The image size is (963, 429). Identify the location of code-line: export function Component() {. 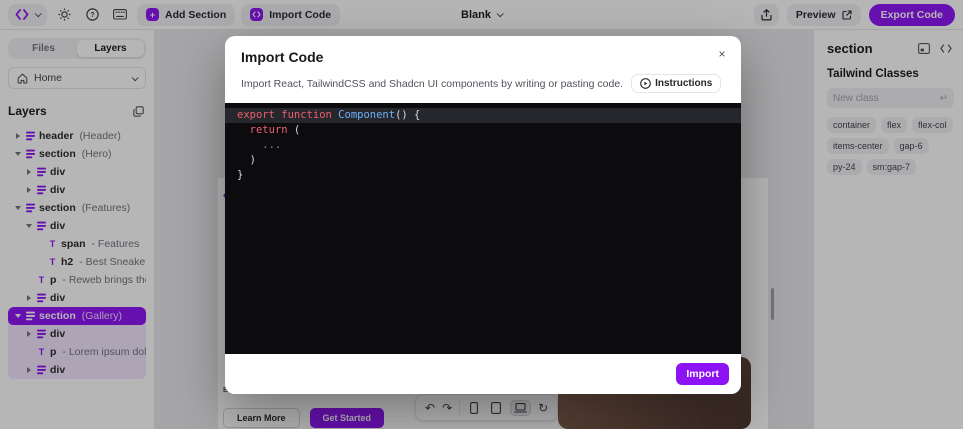
(483, 115).